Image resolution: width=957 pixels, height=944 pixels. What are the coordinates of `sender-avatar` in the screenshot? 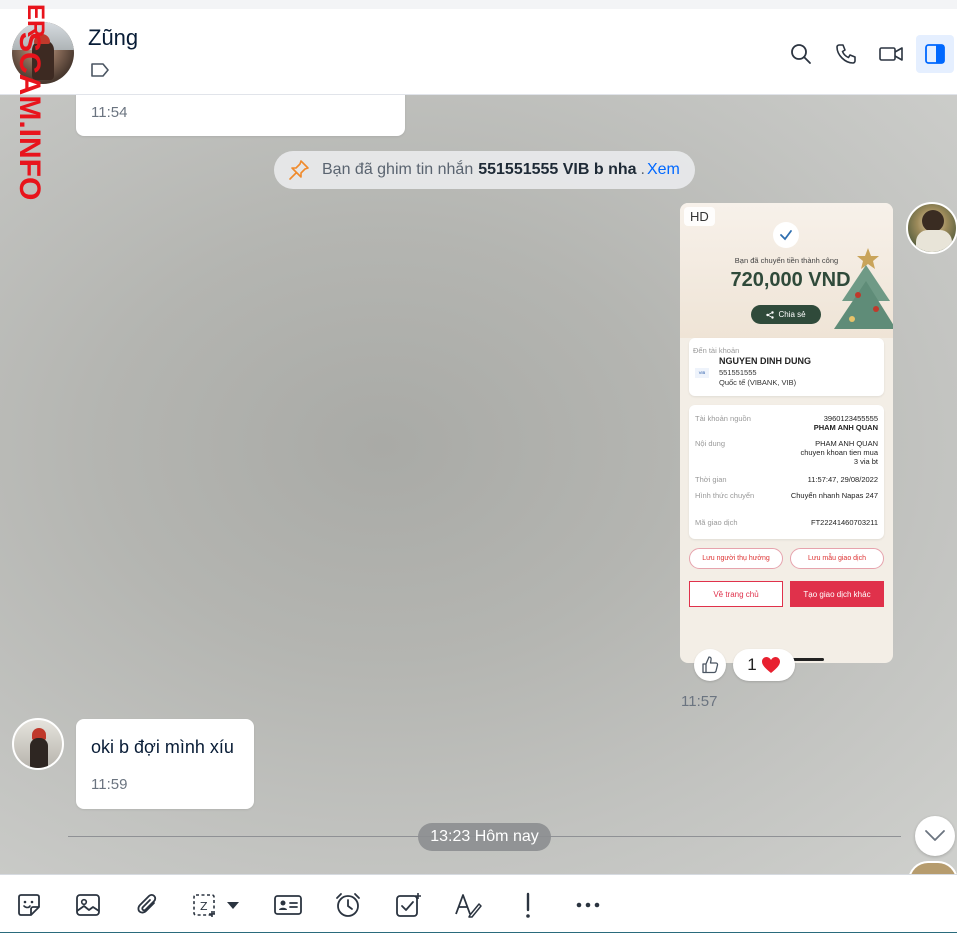 It's located at (931, 228).